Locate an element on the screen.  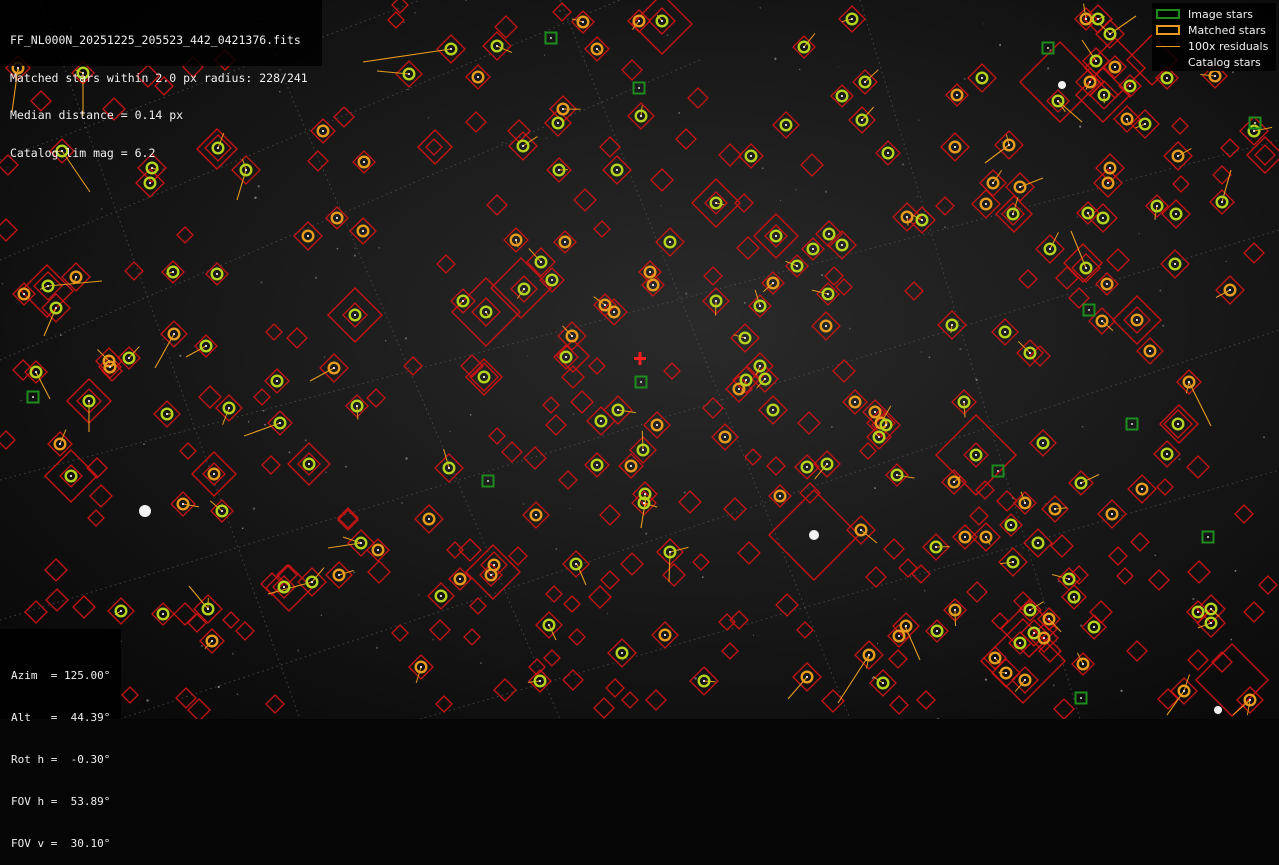
legend-matched-swatch is located at coordinates (1168, 30).